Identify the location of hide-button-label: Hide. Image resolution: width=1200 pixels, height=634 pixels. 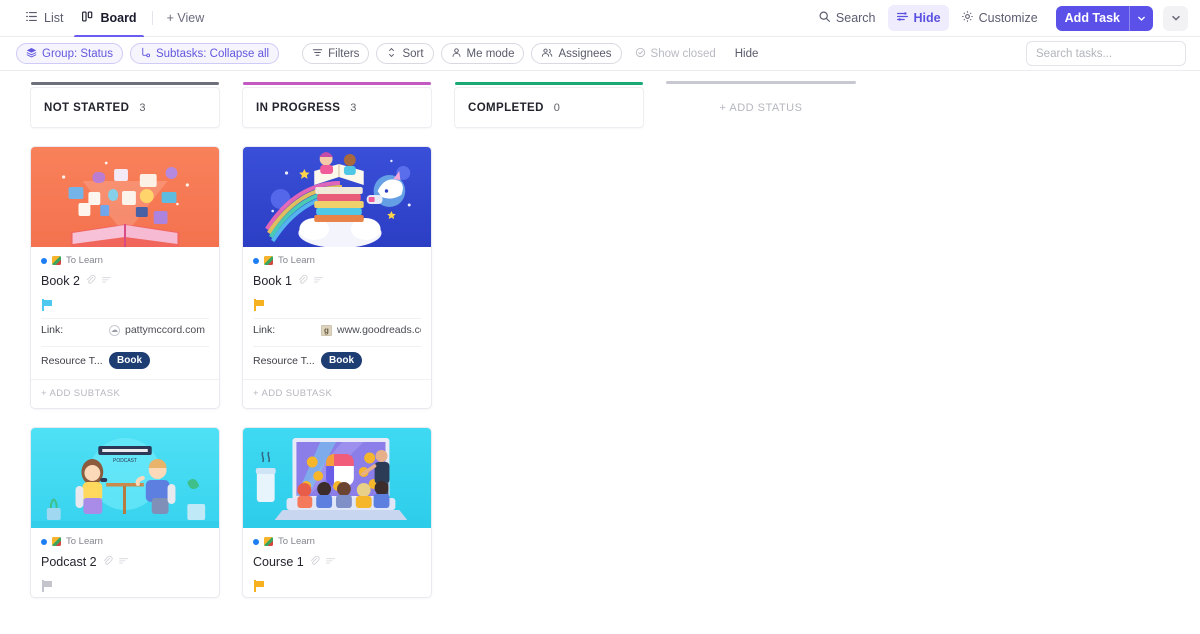
(927, 18).